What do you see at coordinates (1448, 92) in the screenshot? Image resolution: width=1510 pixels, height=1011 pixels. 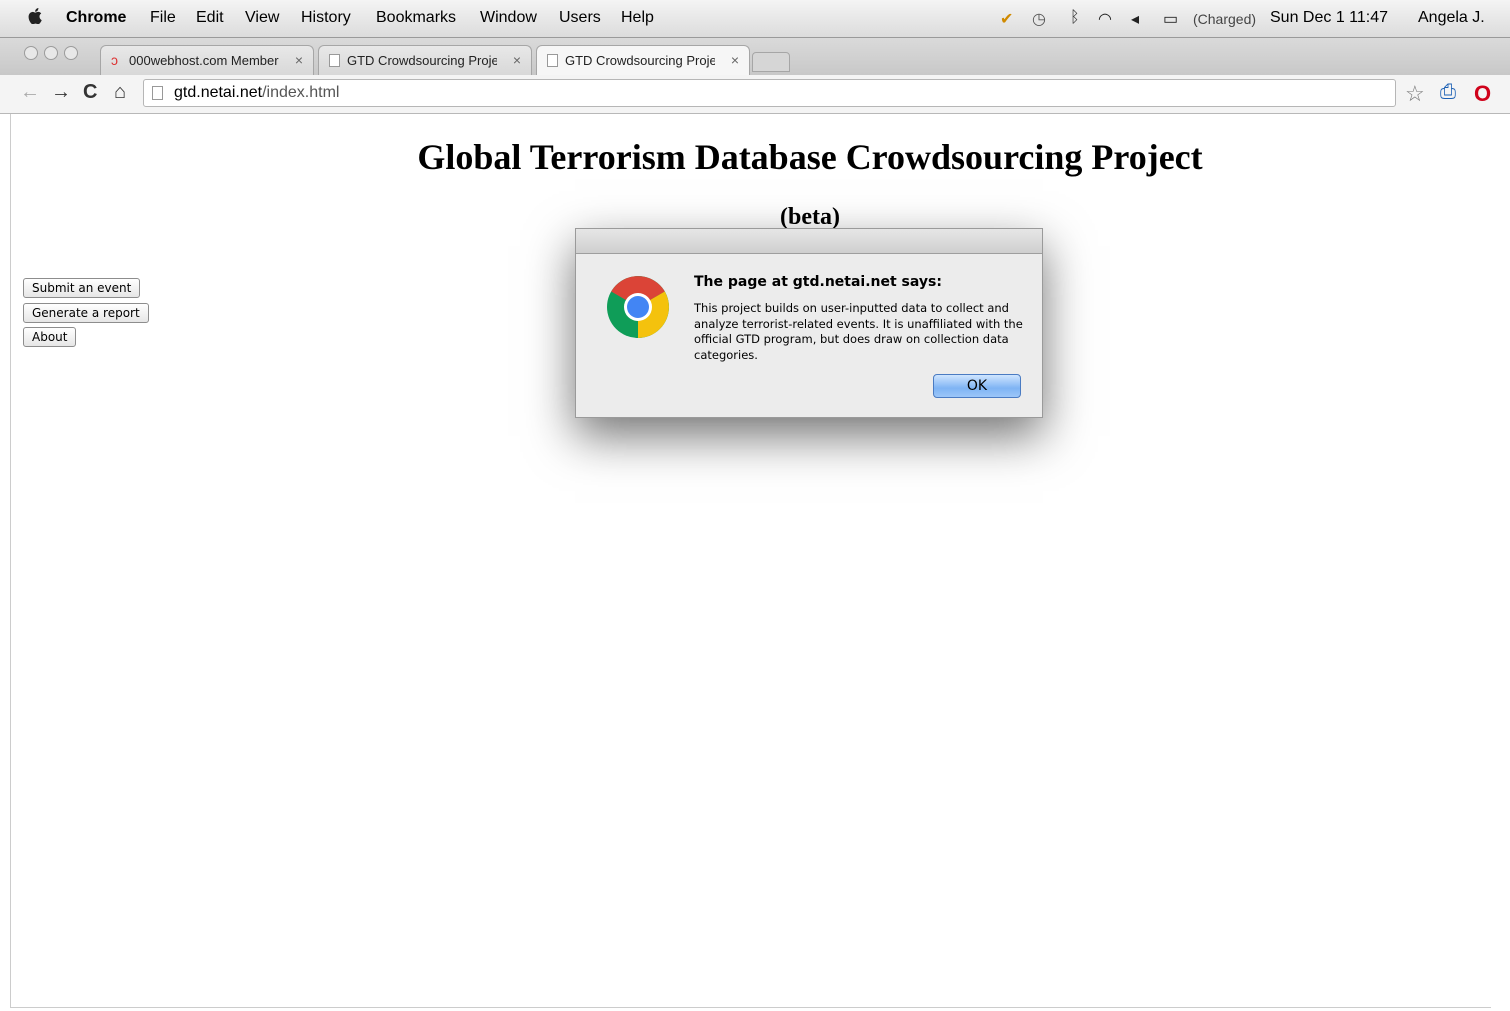 I see `print-icon: ⎙` at bounding box center [1448, 92].